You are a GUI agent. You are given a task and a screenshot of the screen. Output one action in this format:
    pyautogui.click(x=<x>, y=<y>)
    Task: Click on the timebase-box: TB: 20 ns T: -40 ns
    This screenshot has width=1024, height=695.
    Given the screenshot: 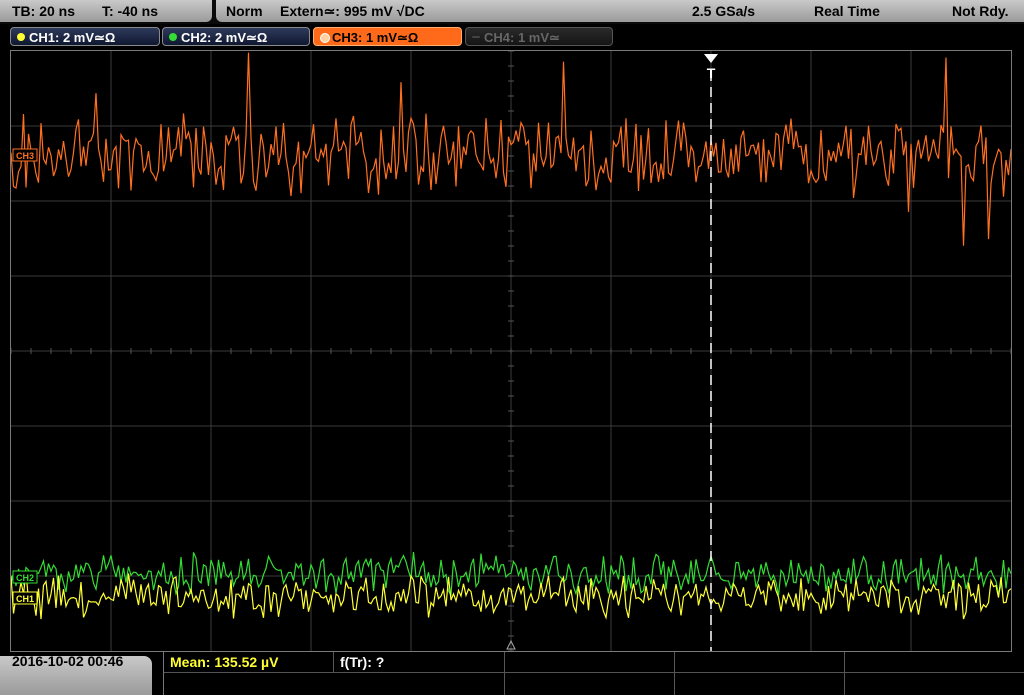 What is the action you would take?
    pyautogui.click(x=106, y=11)
    